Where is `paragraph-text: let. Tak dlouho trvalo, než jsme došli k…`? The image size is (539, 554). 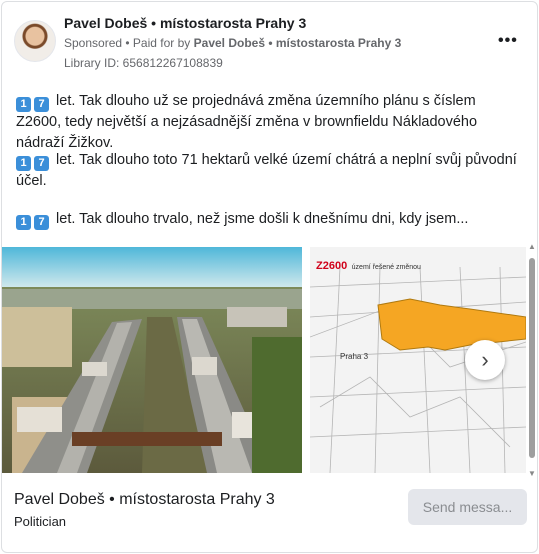
paragraph-text: let. Tak dlouho trvalo, než jsme došli k… is located at coordinates (262, 219).